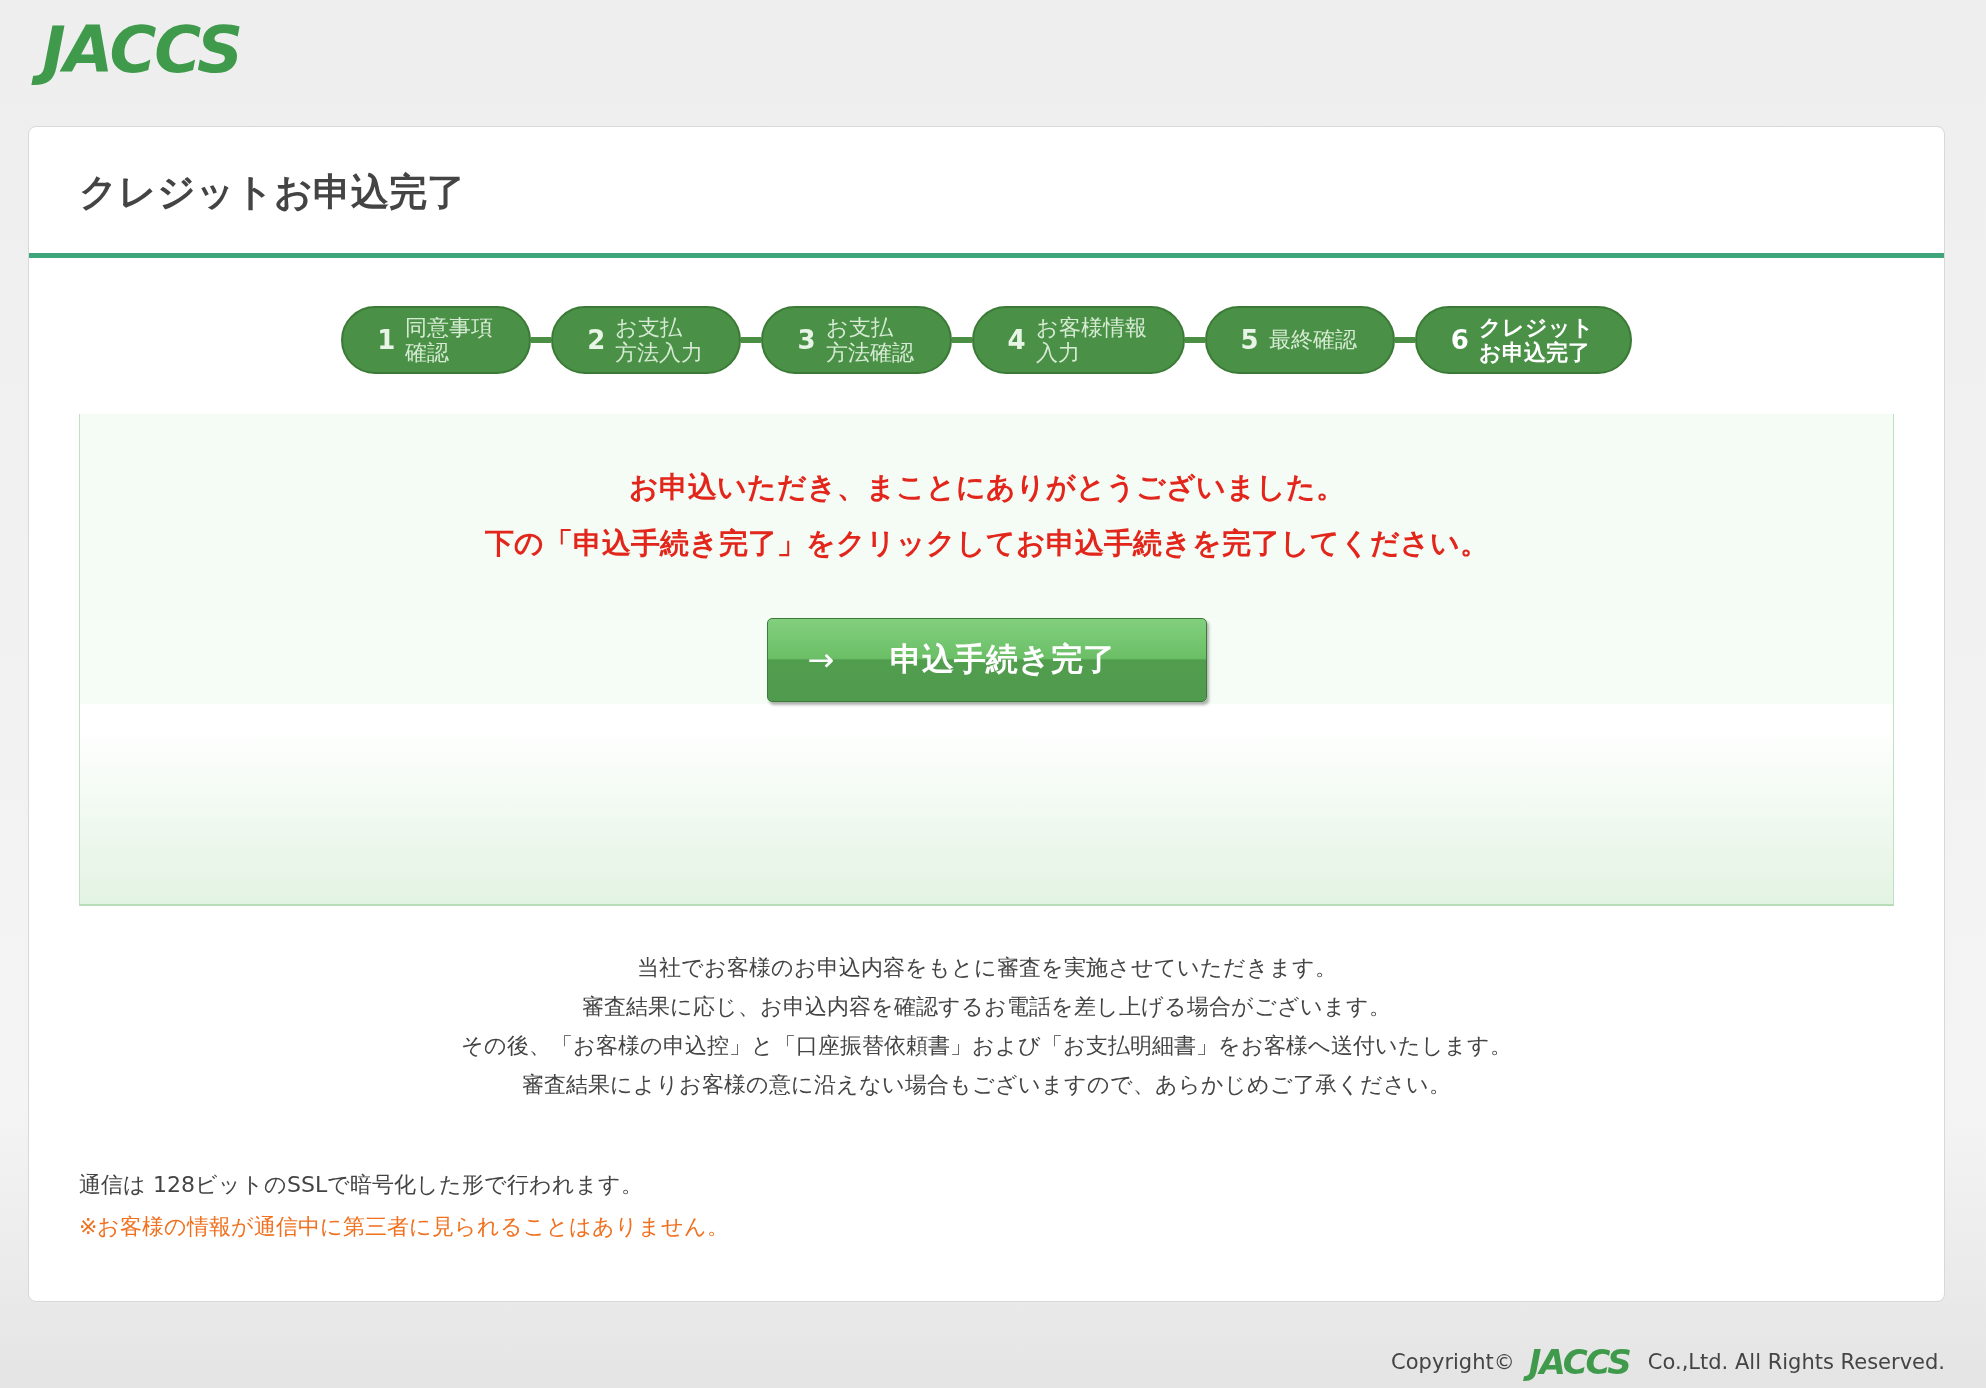 The height and width of the screenshot is (1388, 1986). Describe the element at coordinates (986, 968) in the screenshot. I see `info-text: 当社でお客様のお申込内容をもとに審査を実施させていただきます。` at that location.